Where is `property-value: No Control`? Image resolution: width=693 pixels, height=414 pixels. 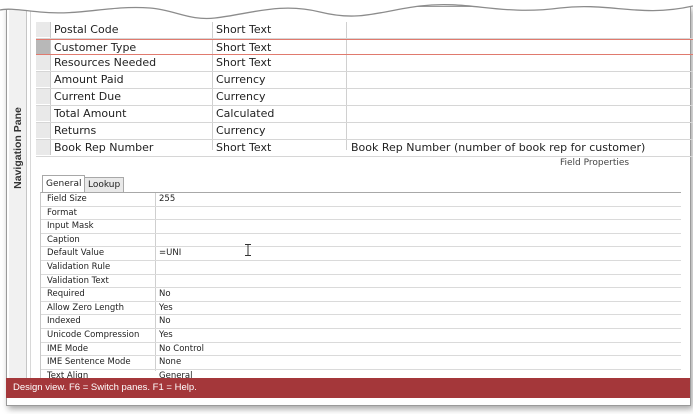 property-value: No Control is located at coordinates (409, 349).